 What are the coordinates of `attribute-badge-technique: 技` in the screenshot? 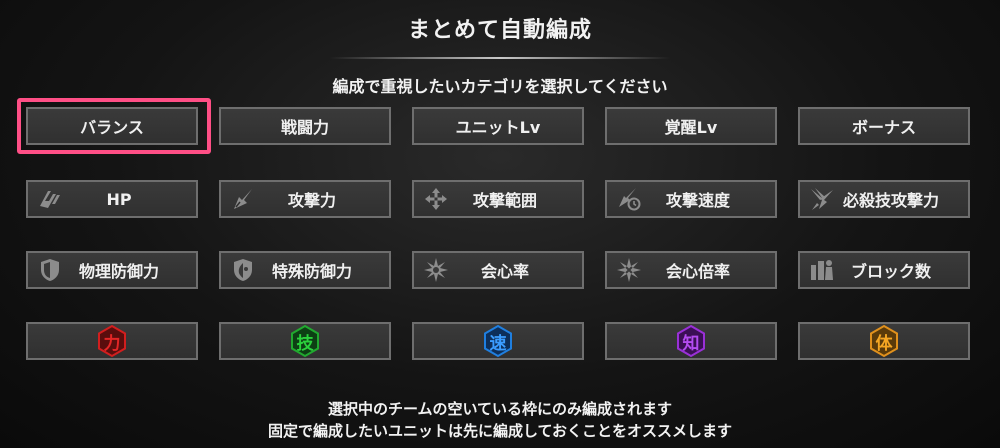 It's located at (305, 341).